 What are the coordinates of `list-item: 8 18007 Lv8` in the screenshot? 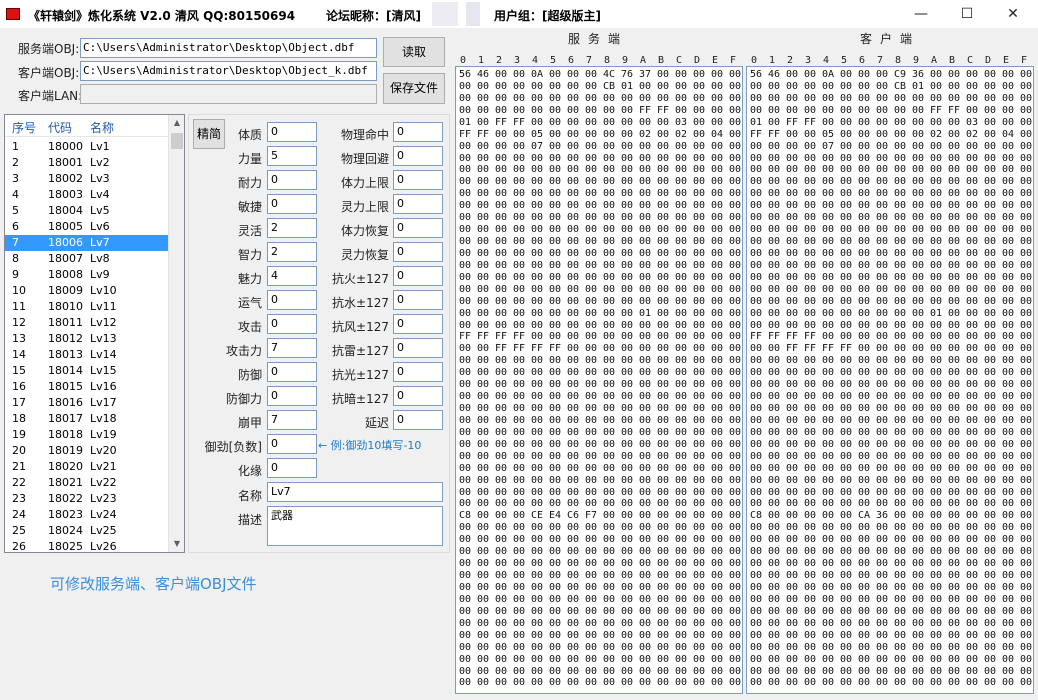 It's located at (86, 259).